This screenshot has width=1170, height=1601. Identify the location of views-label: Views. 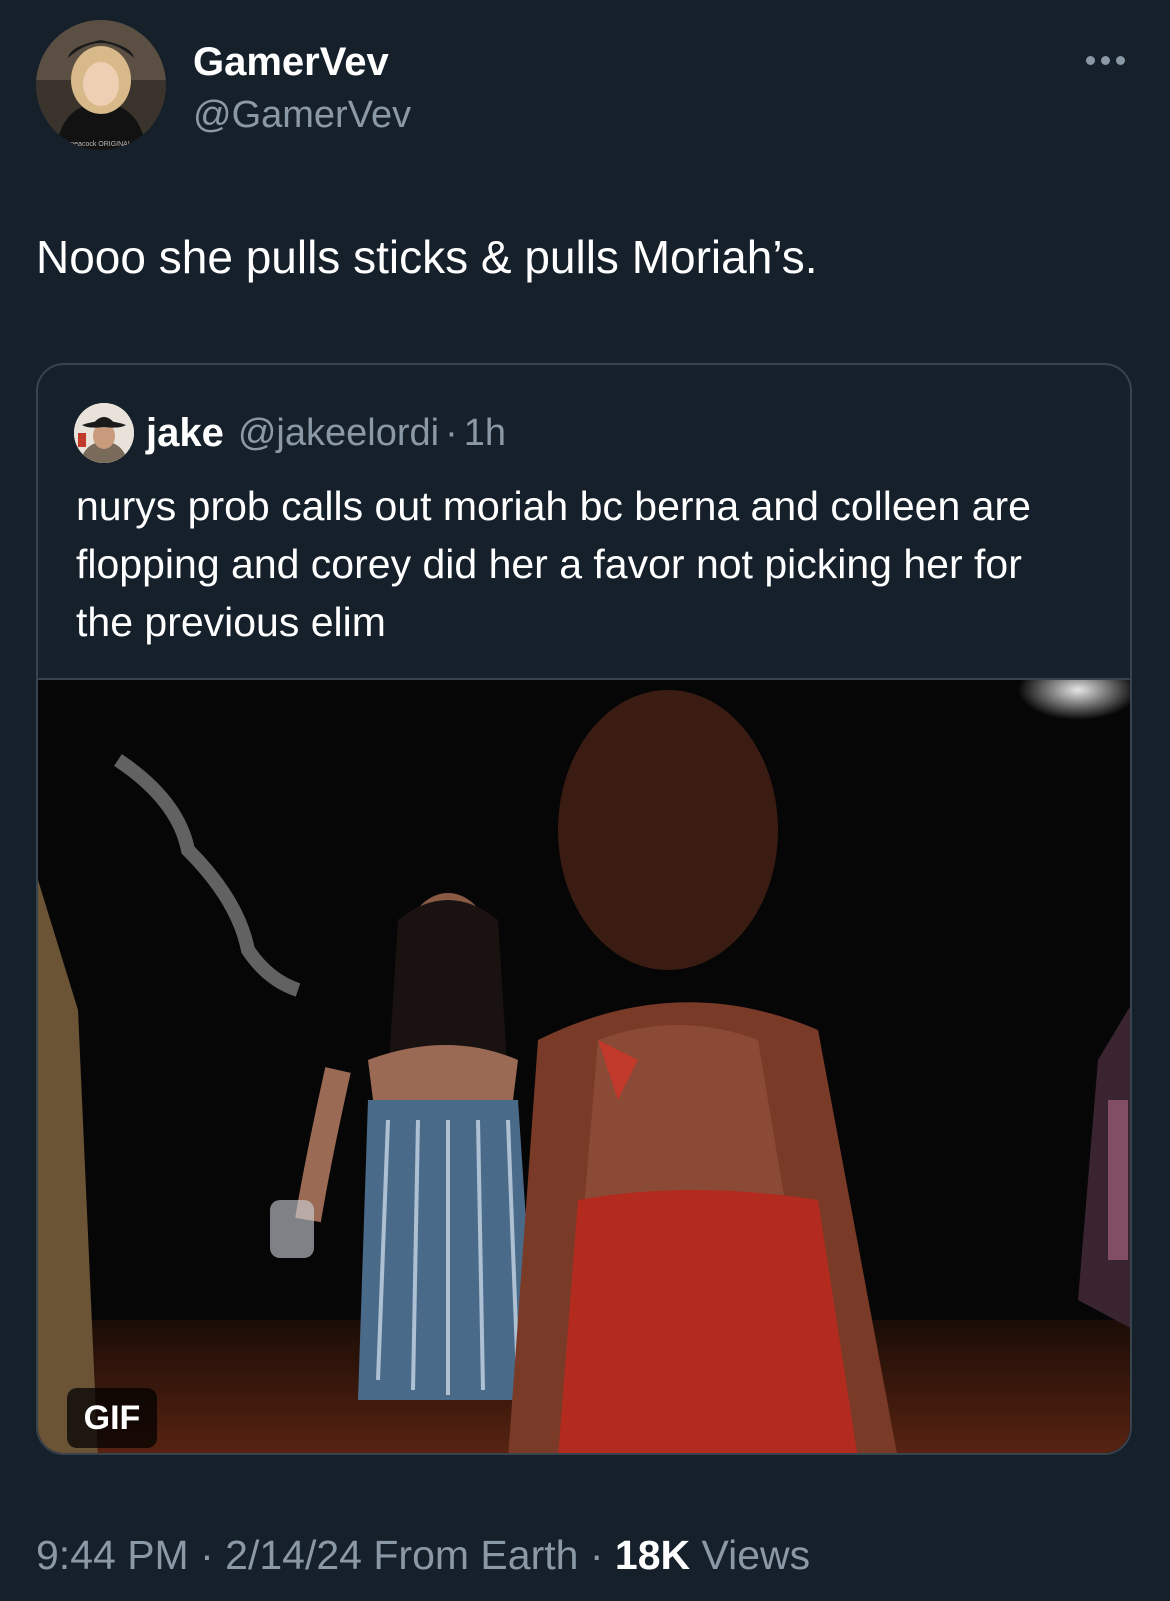
(756, 1555).